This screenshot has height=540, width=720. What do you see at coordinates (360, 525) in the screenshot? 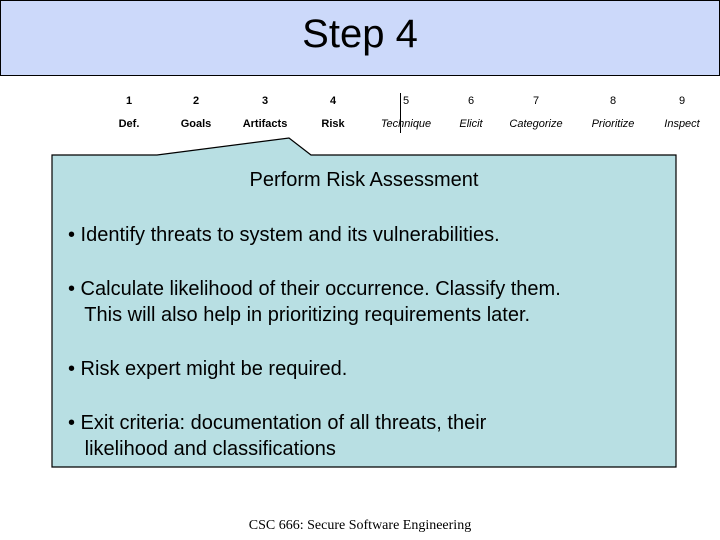
I see `slide-footer: CSC 666: Secure Software Engineering` at bounding box center [360, 525].